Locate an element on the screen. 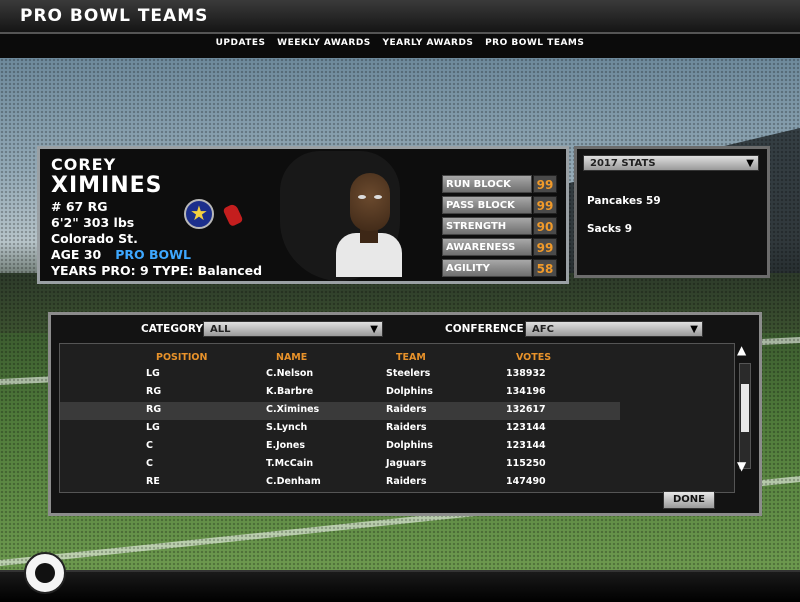  done-button: DONE is located at coordinates (689, 500).